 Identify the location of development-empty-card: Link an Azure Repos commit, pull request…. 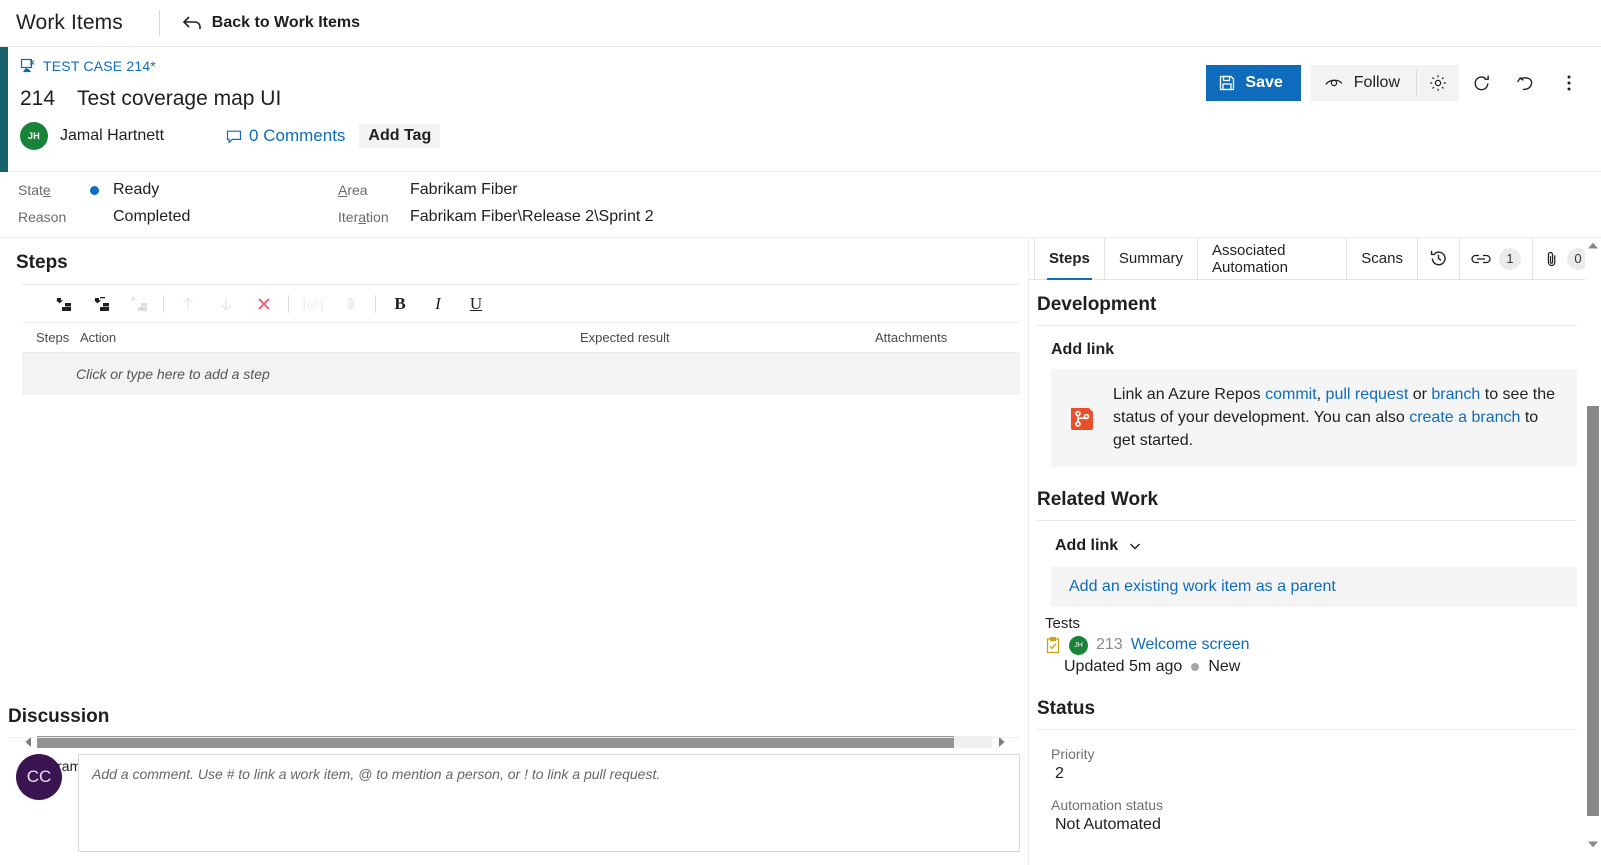
(1314, 418).